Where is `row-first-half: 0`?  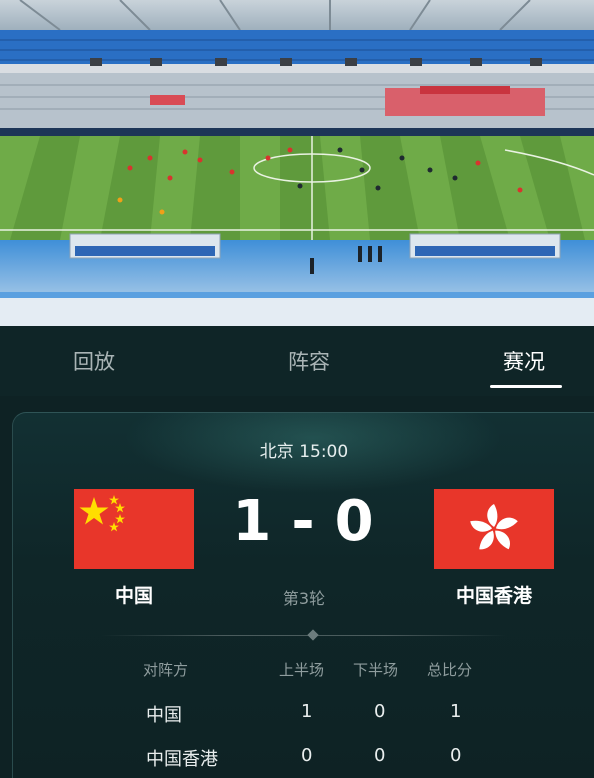
row-first-half: 0 is located at coordinates (307, 755).